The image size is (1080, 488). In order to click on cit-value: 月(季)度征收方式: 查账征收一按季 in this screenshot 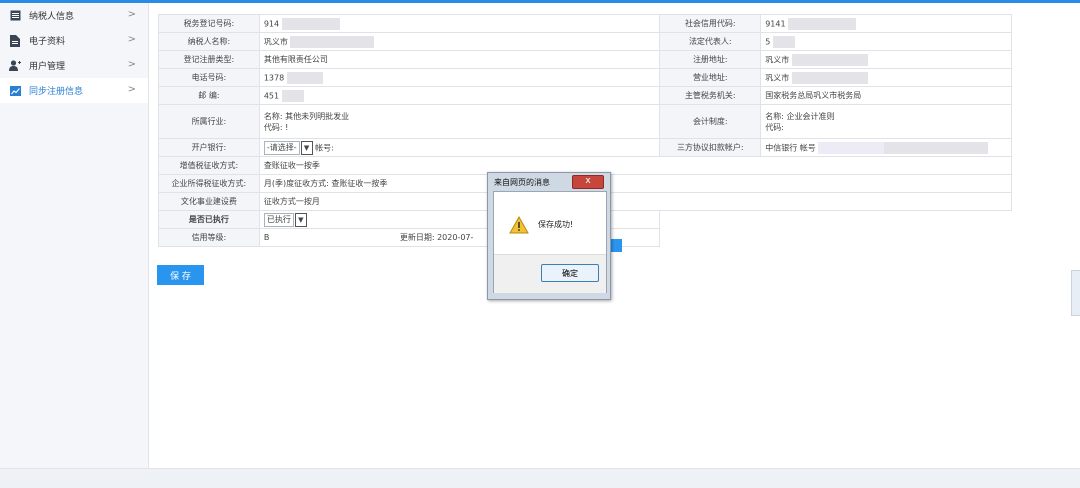, I will do `click(635, 183)`.